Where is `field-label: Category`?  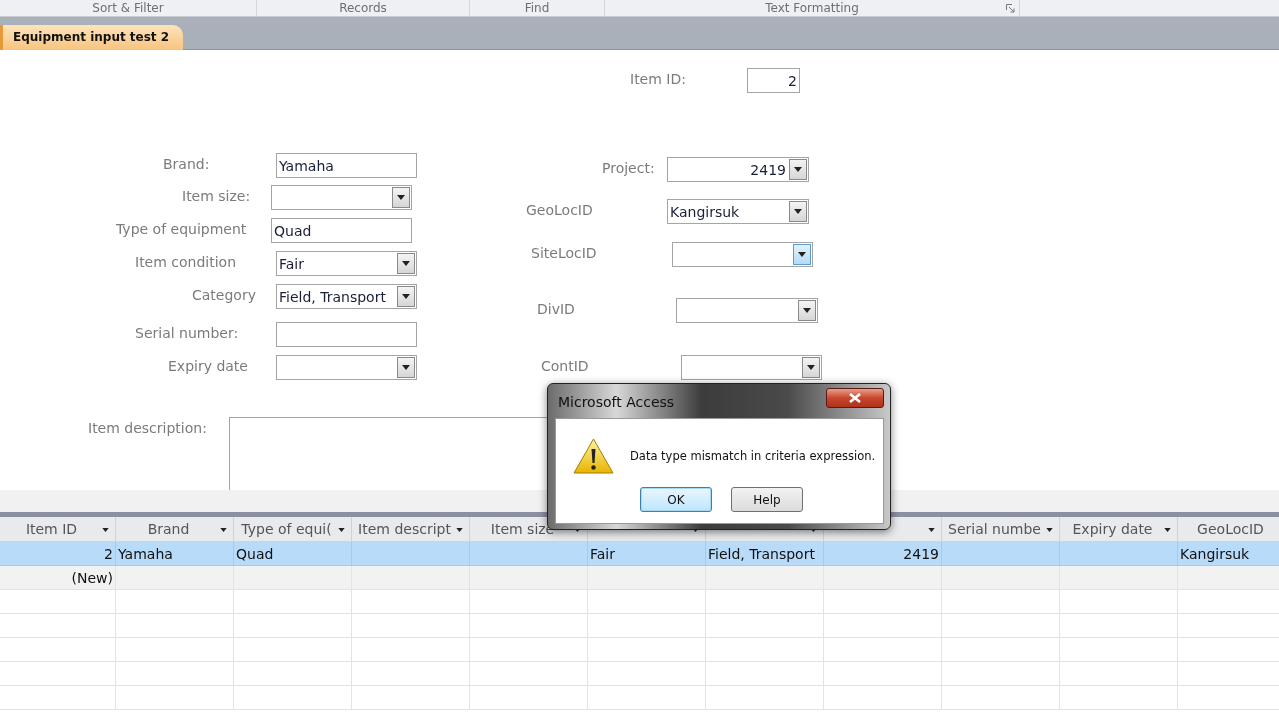 field-label: Category is located at coordinates (224, 295).